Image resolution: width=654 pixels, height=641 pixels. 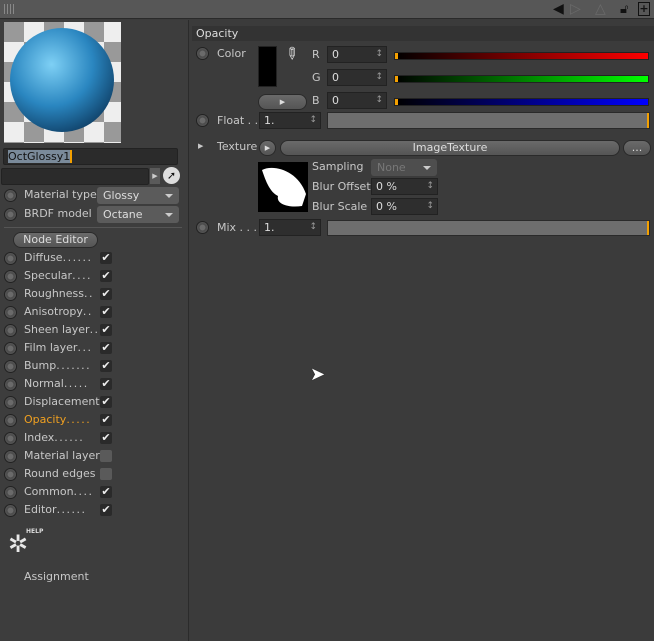 What do you see at coordinates (94, 439) in the screenshot?
I see `channel-index: Index. . . . . . ✔` at bounding box center [94, 439].